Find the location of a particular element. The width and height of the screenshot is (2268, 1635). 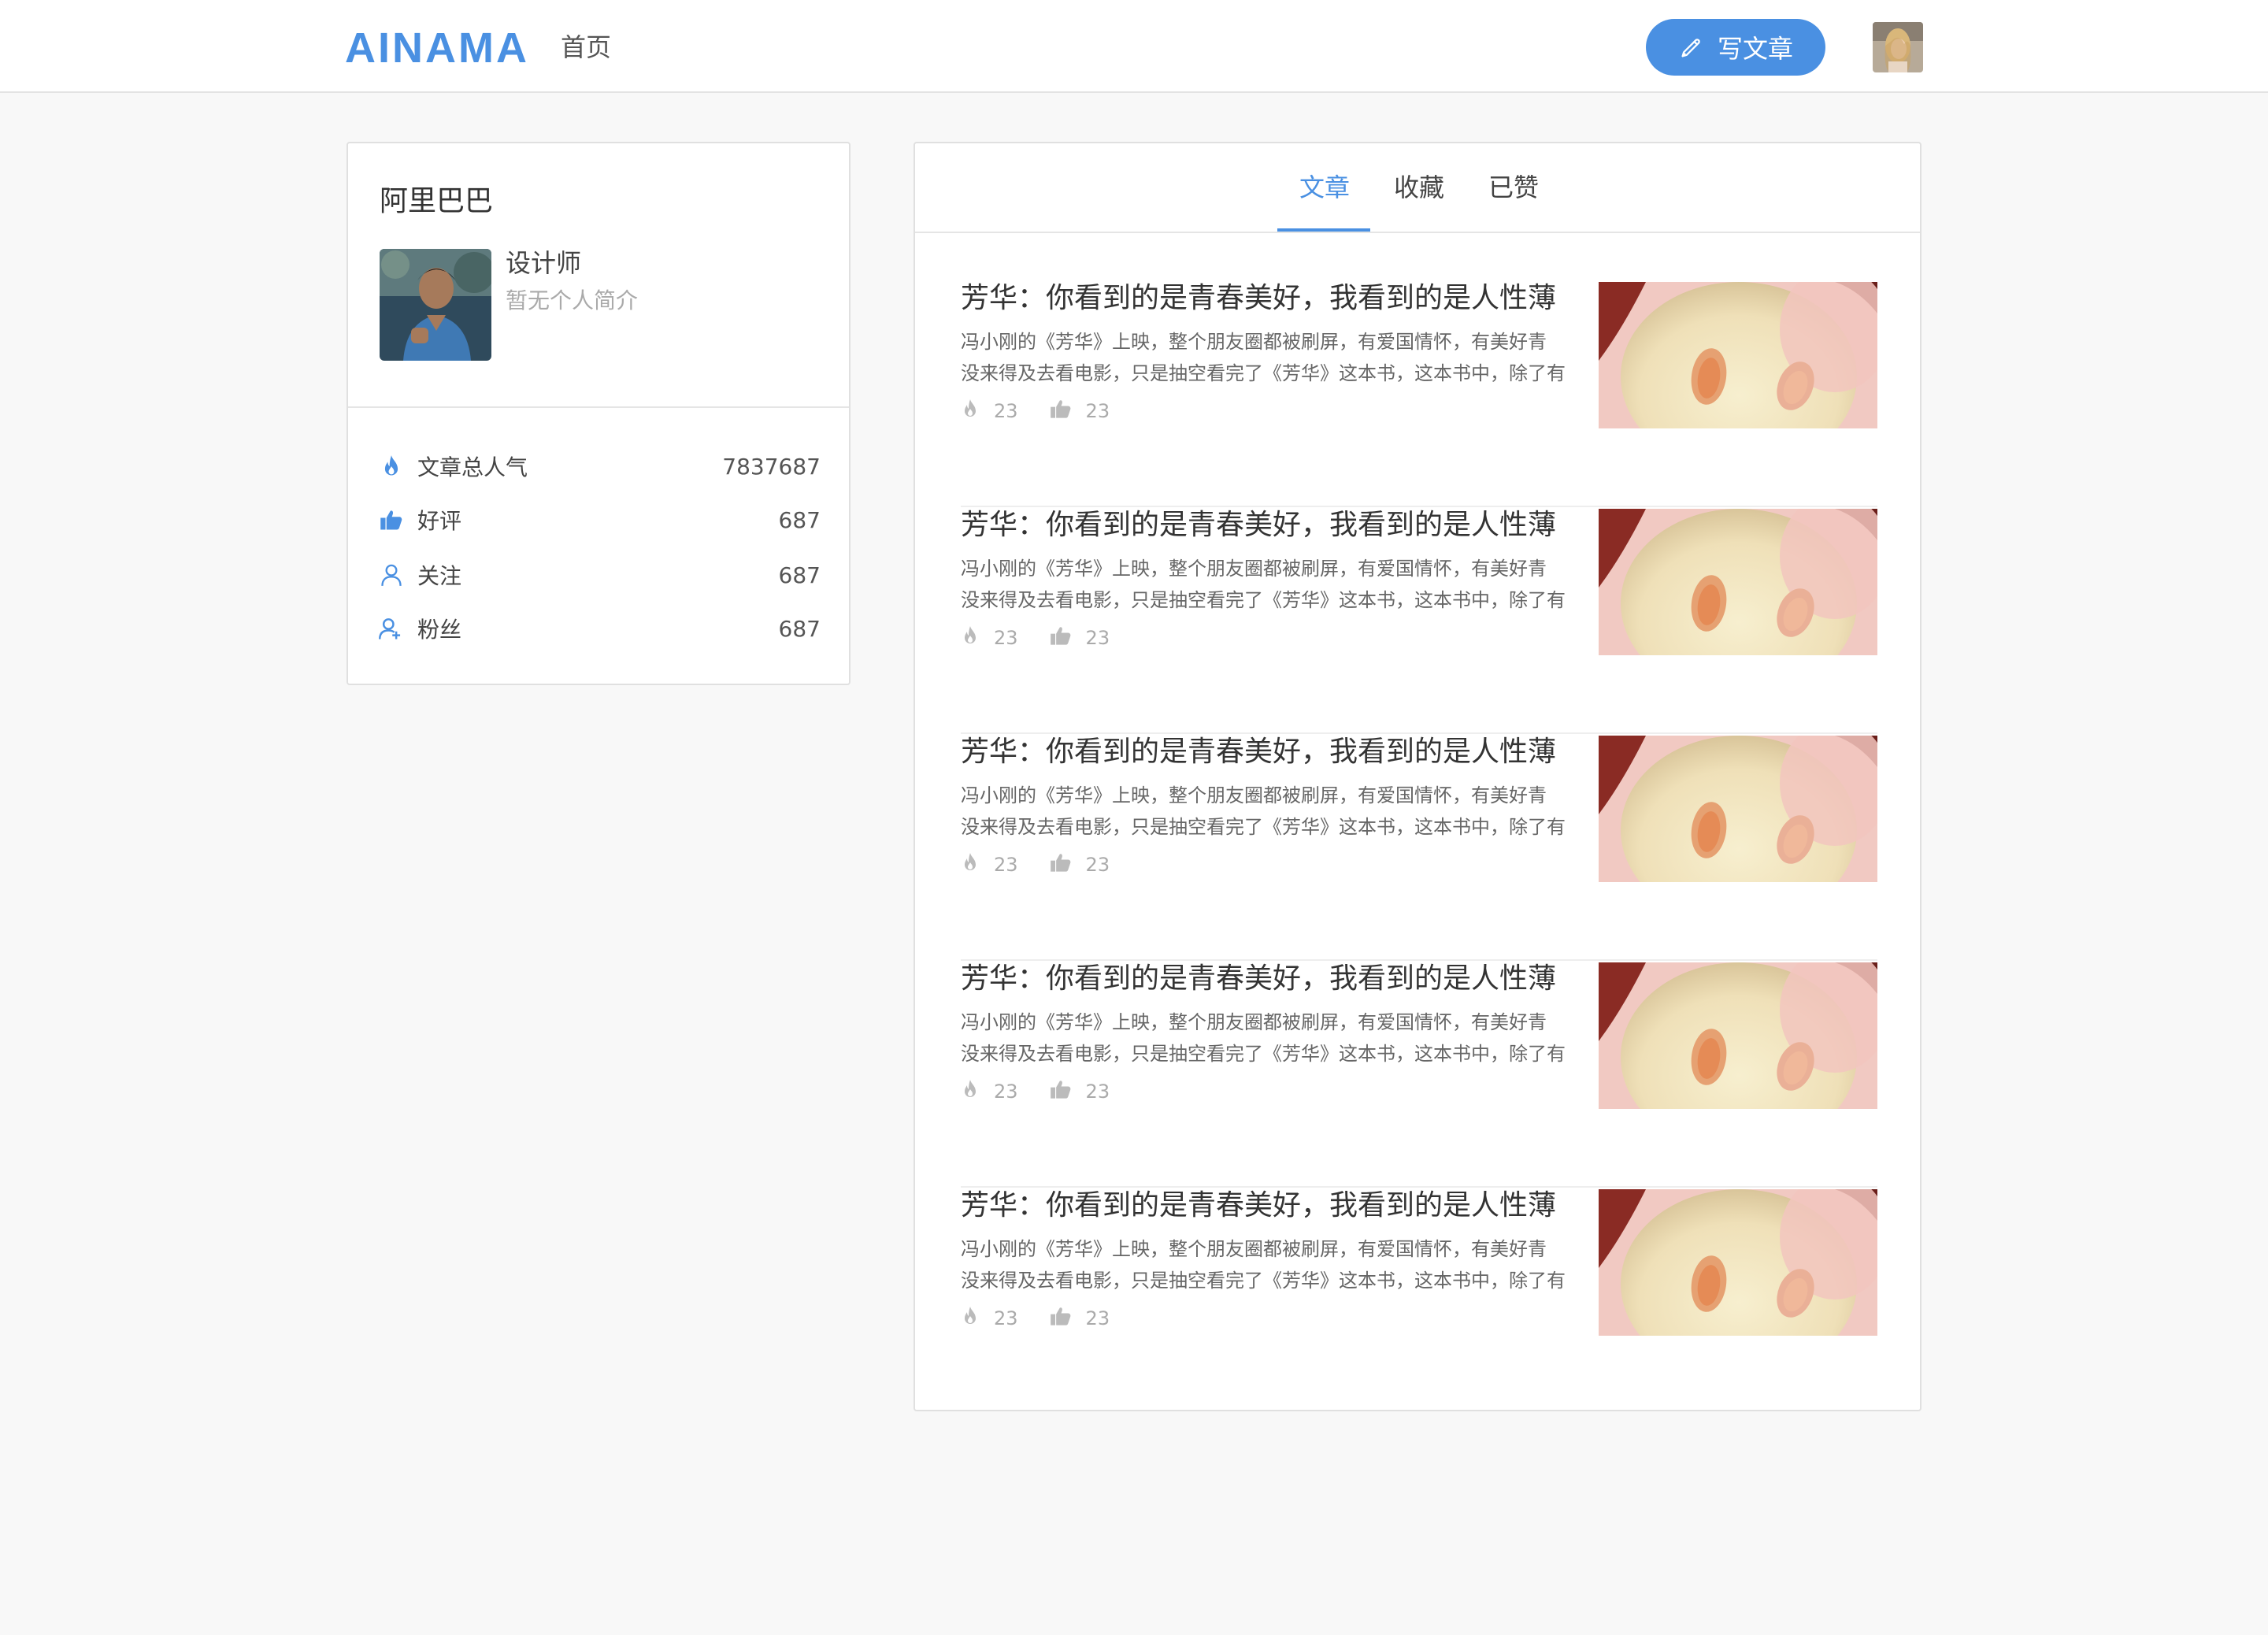

tab-articles: 文章 is located at coordinates (1324, 187).